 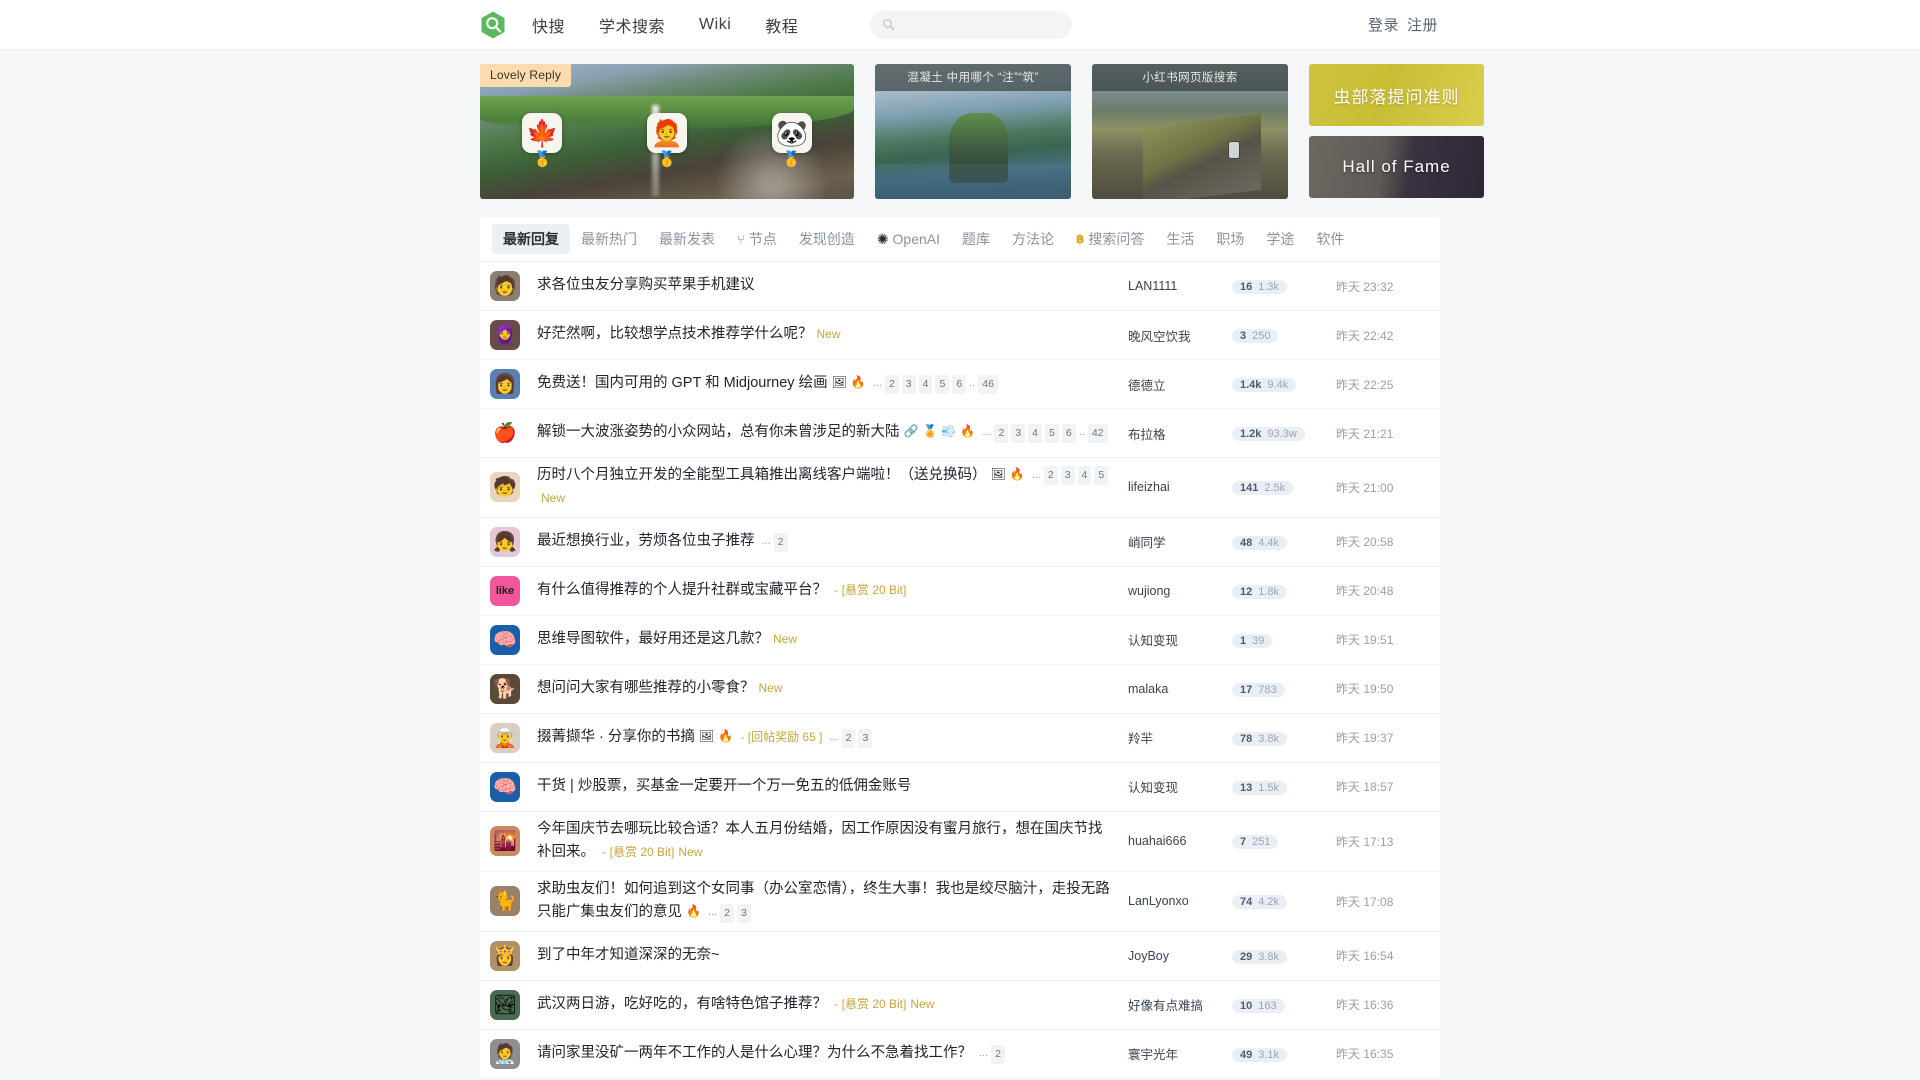 What do you see at coordinates (1180, 901) in the screenshot?
I see `post-author: LanLyonxo` at bounding box center [1180, 901].